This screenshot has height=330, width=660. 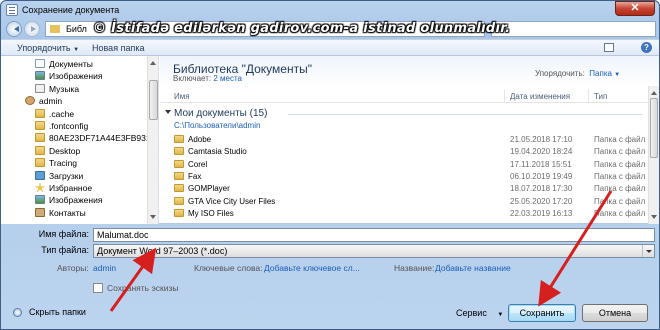 I want to click on downloads-icon, so click(x=40, y=175).